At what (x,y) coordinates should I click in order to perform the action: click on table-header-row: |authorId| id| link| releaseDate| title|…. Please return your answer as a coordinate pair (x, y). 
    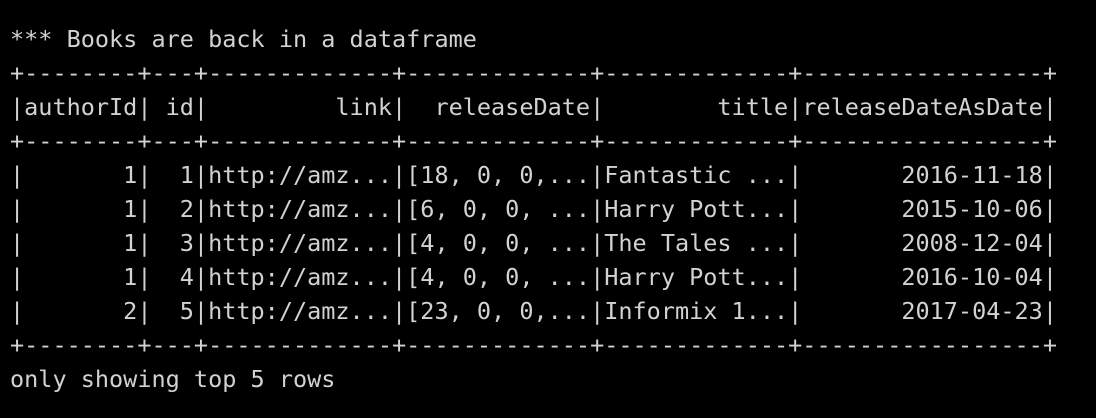
    Looking at the image, I should click on (533, 107).